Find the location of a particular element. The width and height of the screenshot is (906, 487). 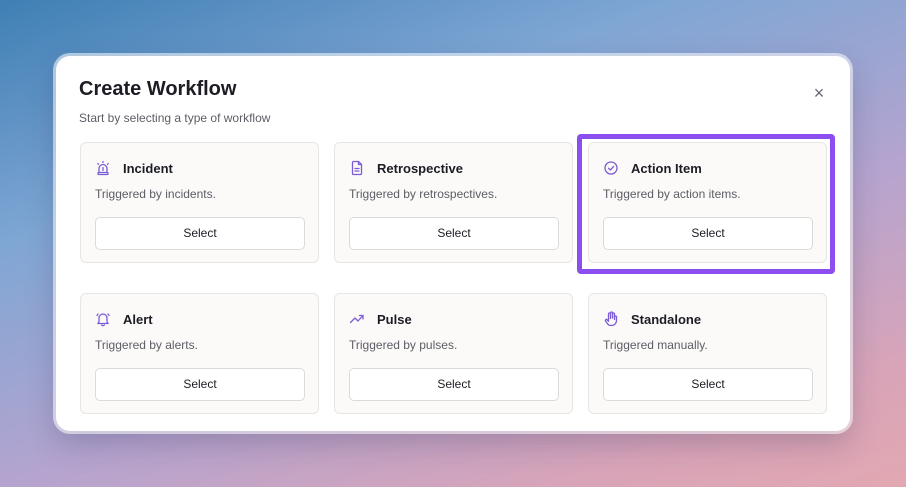

card-description: Triggered by action items. is located at coordinates (672, 194).